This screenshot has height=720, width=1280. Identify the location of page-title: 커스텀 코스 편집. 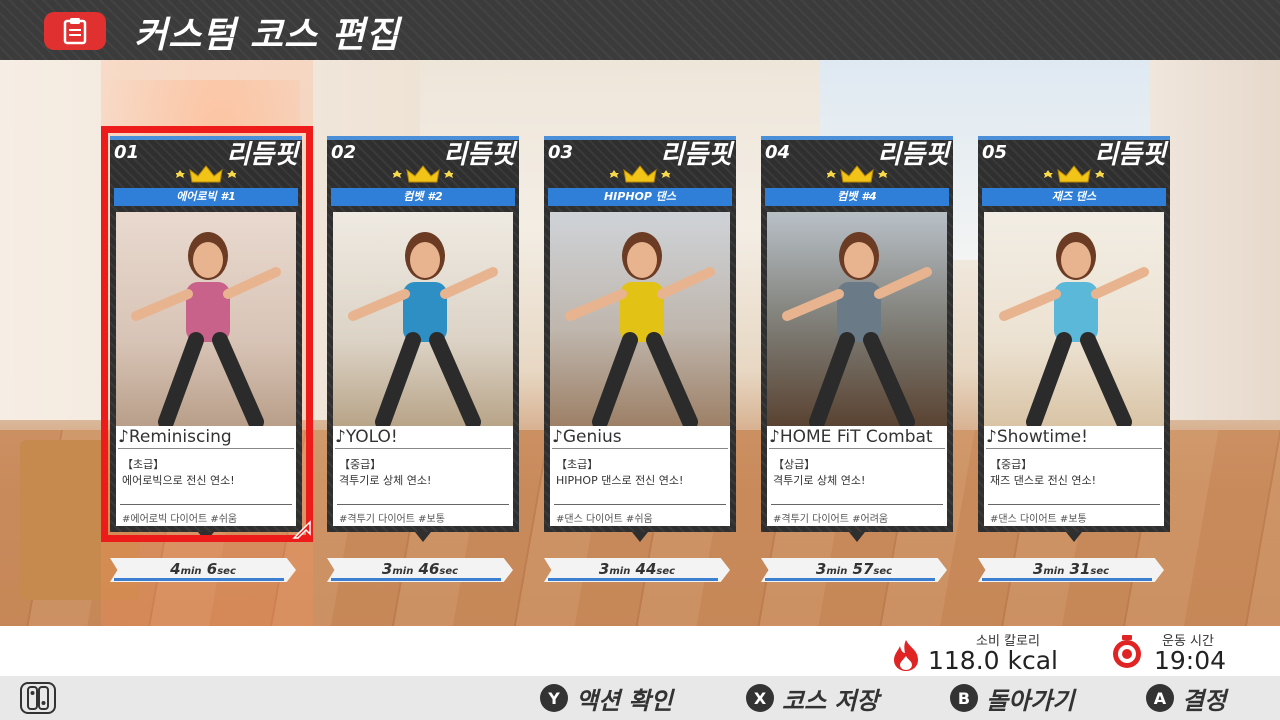
(267, 35).